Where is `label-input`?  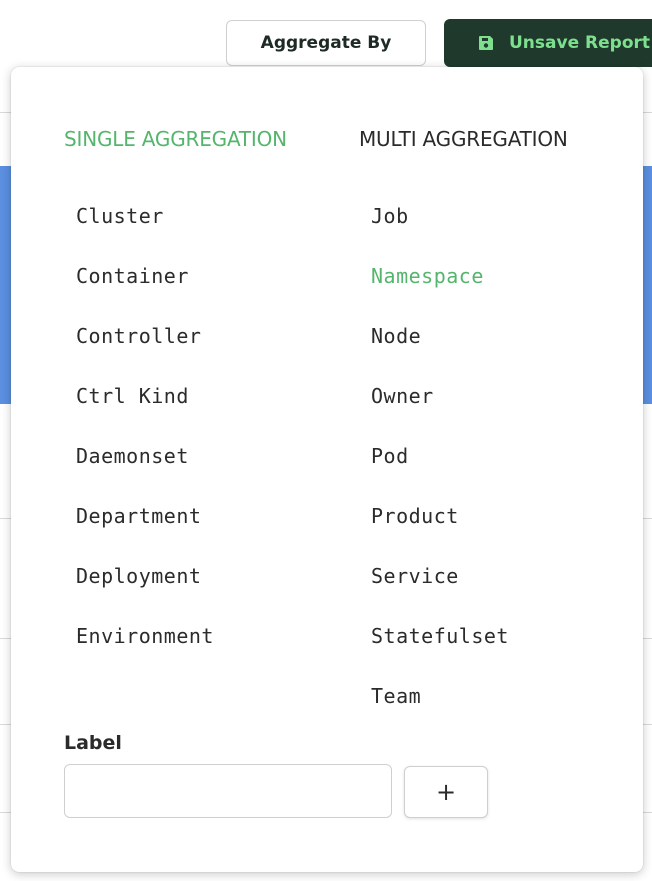
label-input is located at coordinates (228, 791).